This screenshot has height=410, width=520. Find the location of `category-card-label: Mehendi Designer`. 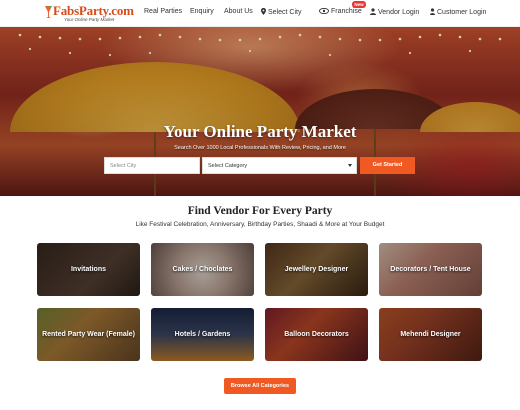

category-card-label: Mehendi Designer is located at coordinates (430, 334).